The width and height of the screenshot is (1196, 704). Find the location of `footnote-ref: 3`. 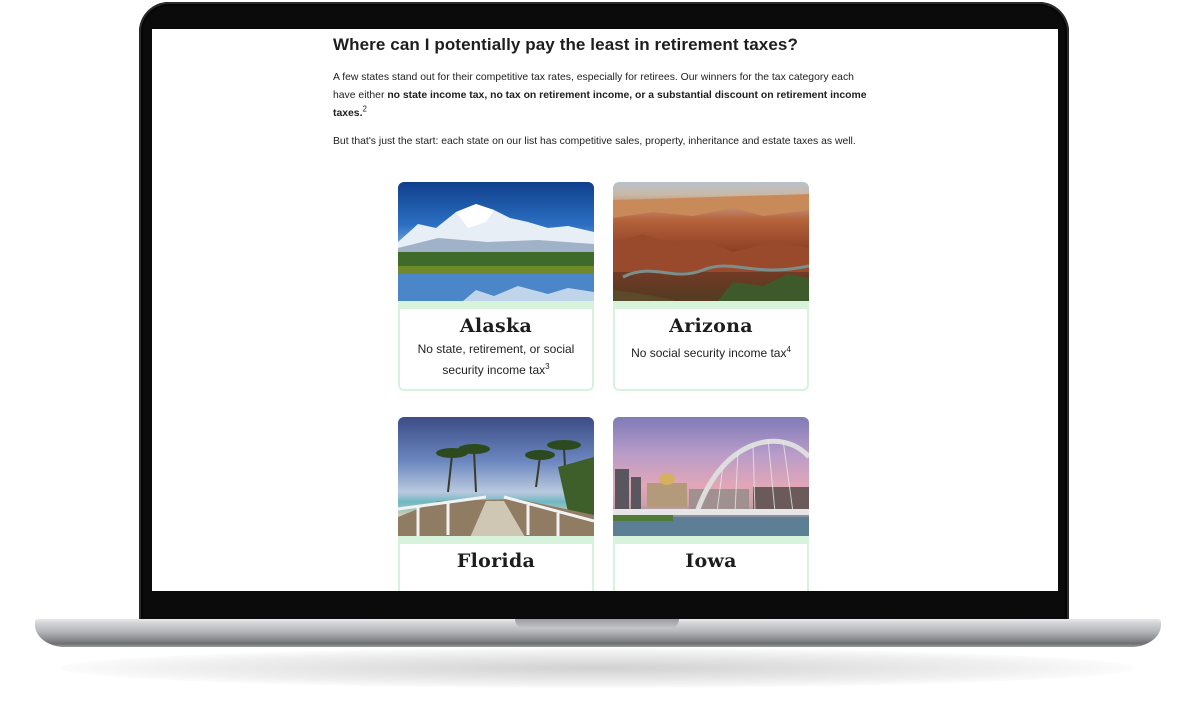

footnote-ref: 3 is located at coordinates (547, 366).